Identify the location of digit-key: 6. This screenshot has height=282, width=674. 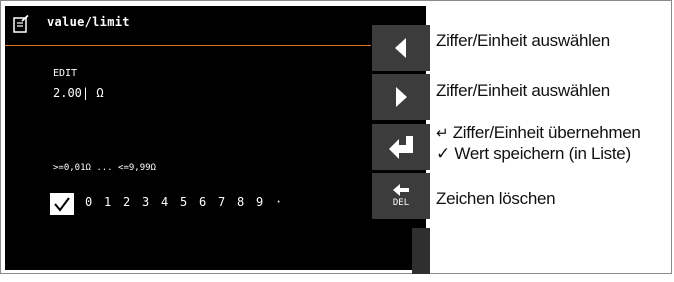
(208, 202).